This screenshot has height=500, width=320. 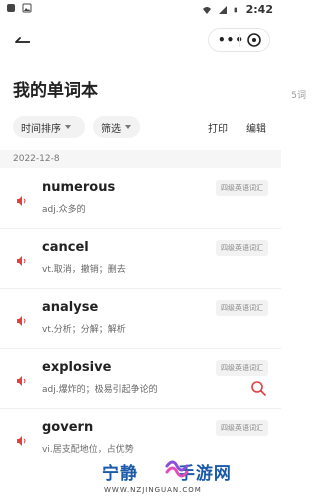 I want to click on word-text: analyse, so click(x=70, y=307).